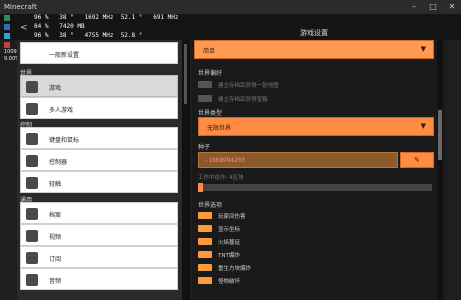 The width and height of the screenshot is (461, 300). What do you see at coordinates (7, 45) in the screenshot?
I see `fps-indicator` at bounding box center [7, 45].